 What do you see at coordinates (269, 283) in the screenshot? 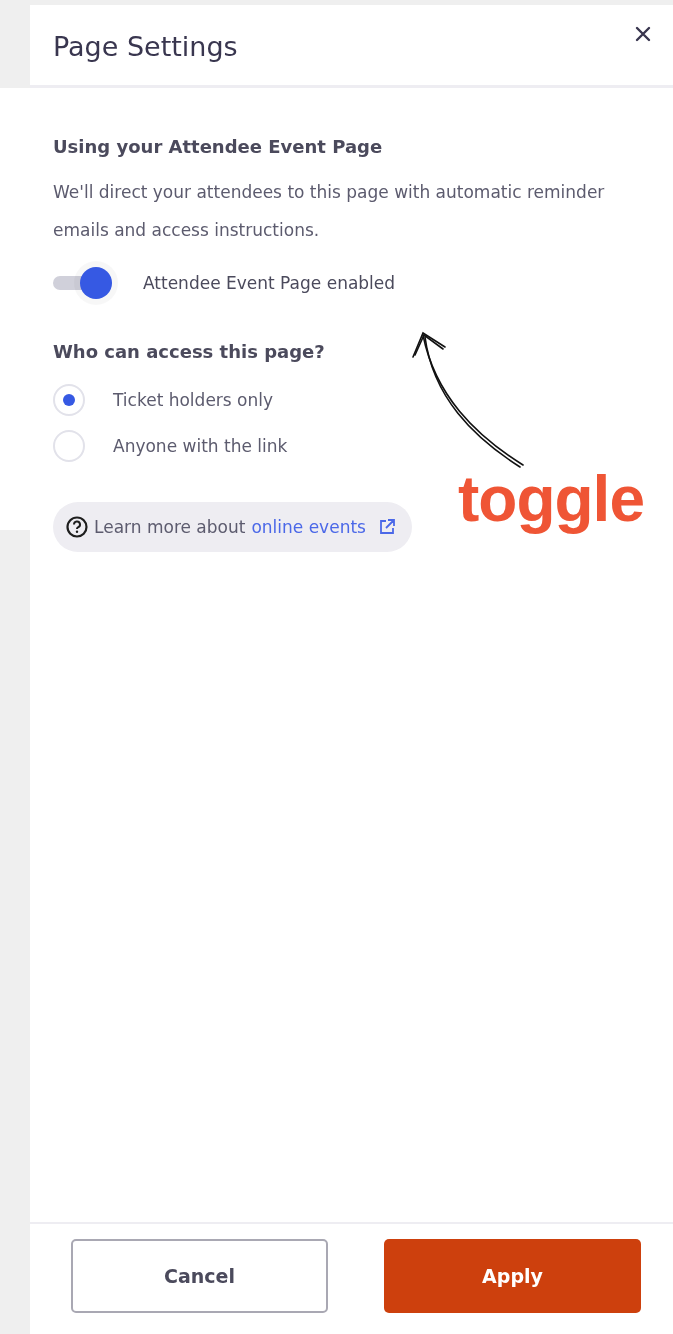
I see `toggle-label: Attendee Event Page enabled` at bounding box center [269, 283].